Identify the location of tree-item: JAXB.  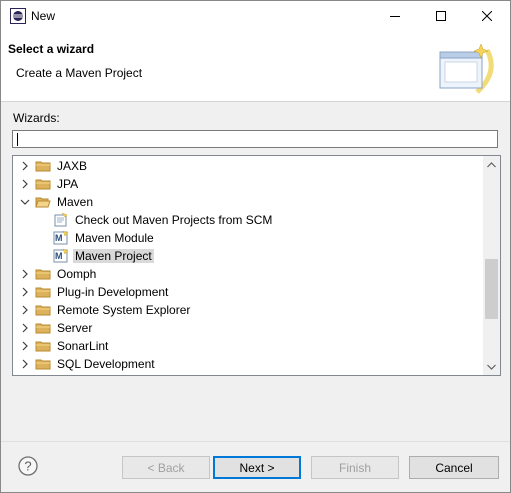
(247, 166).